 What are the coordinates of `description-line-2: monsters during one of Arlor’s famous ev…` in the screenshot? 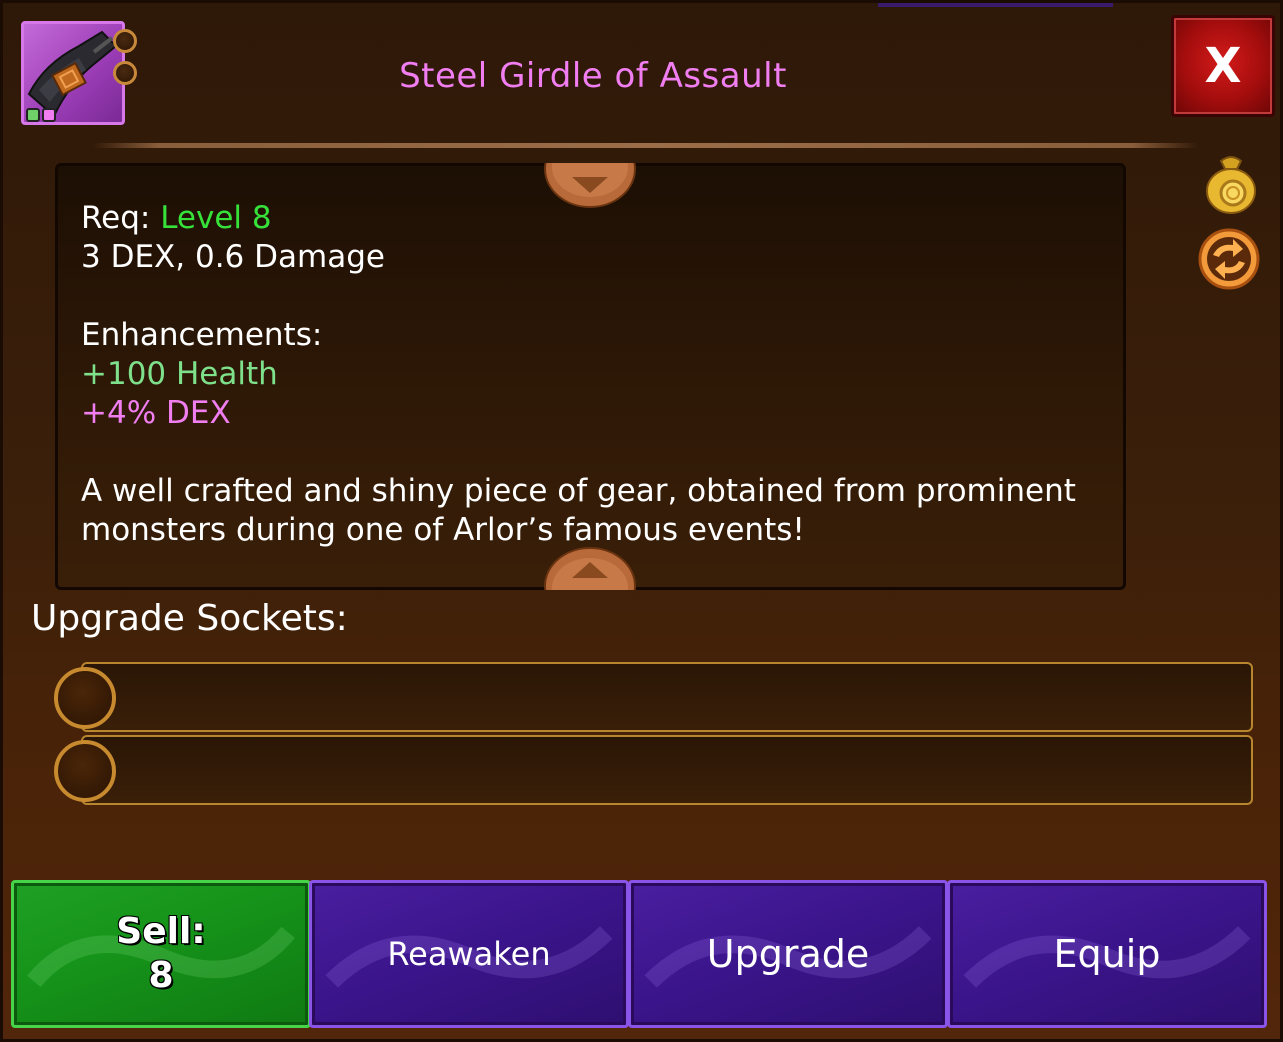 It's located at (443, 530).